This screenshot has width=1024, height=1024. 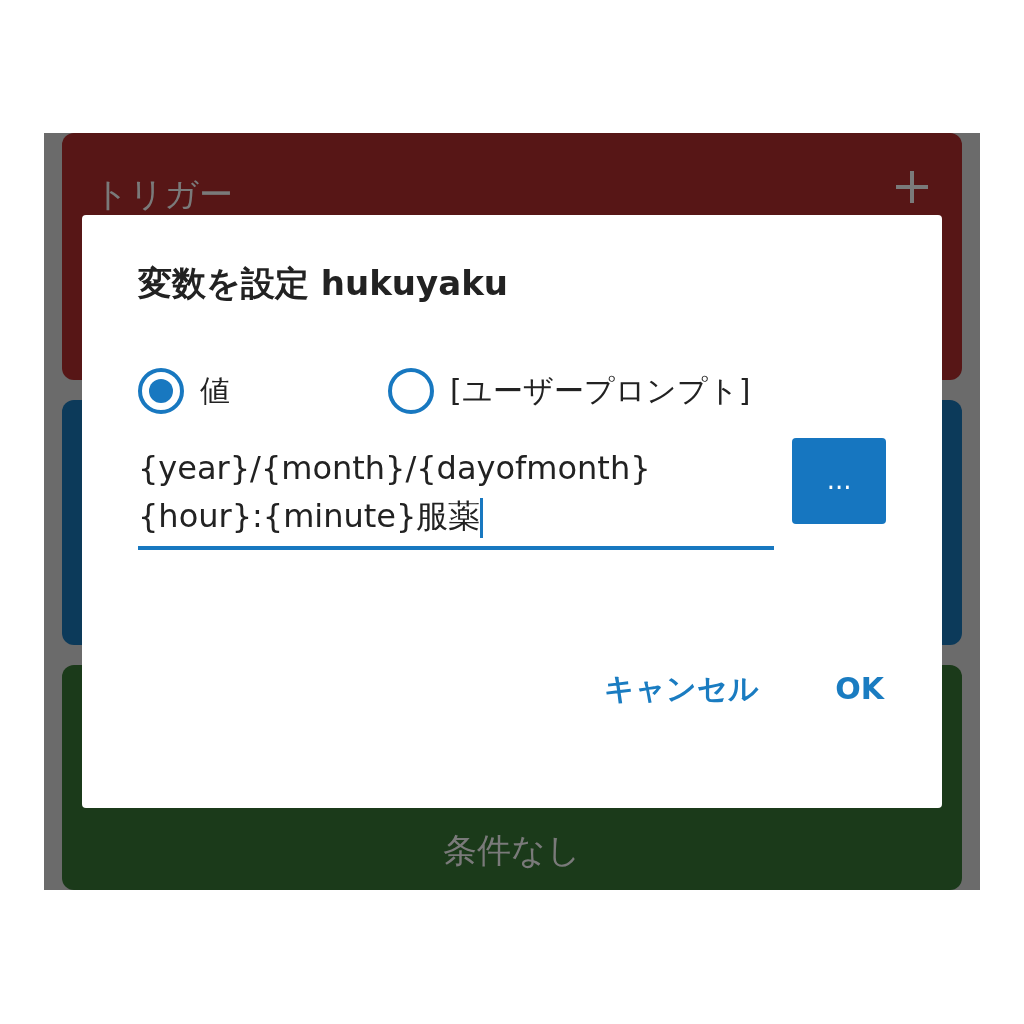 I want to click on dialog-title: 変数を設定 hukuyaku, so click(x=323, y=283).